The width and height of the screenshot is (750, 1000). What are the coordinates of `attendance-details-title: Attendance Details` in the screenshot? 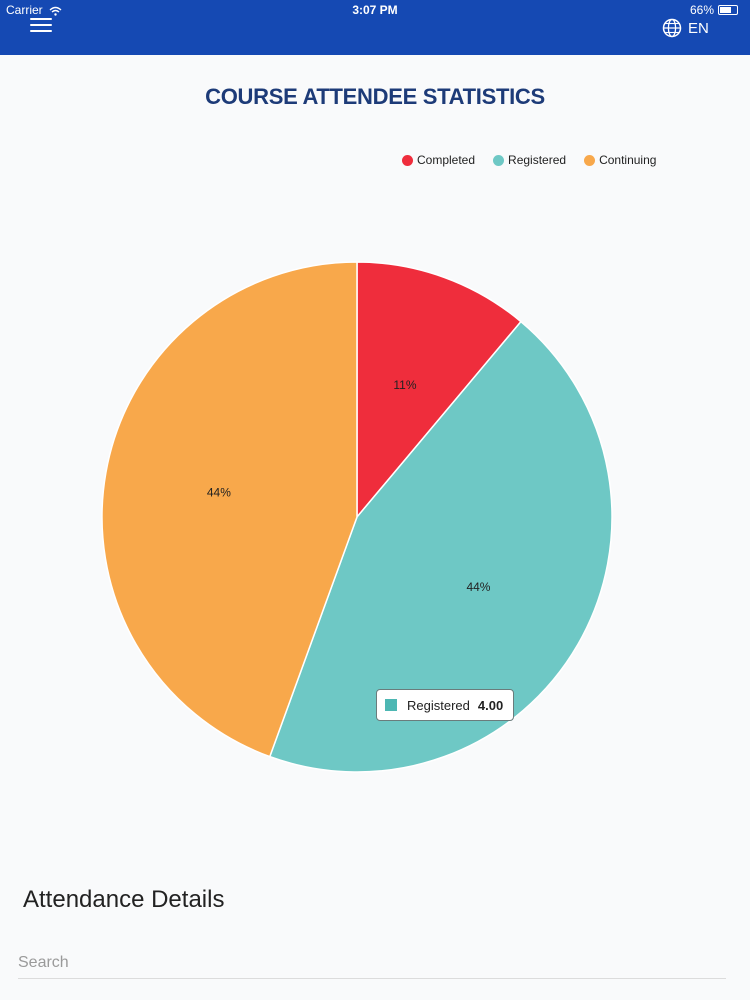 It's located at (124, 899).